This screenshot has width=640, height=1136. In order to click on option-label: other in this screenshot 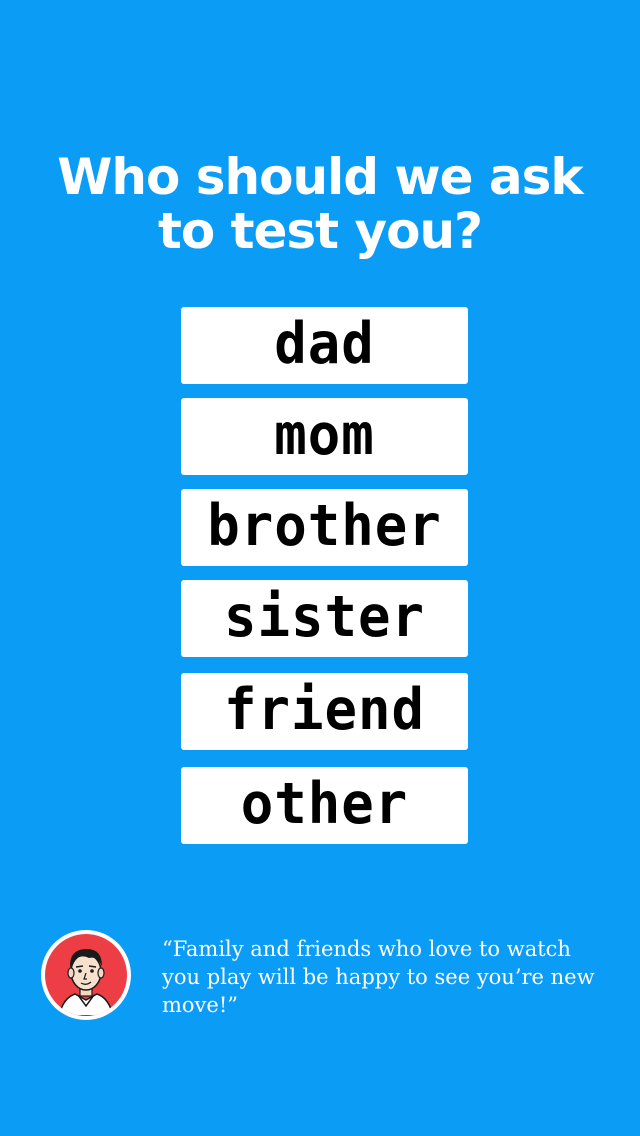, I will do `click(324, 803)`.